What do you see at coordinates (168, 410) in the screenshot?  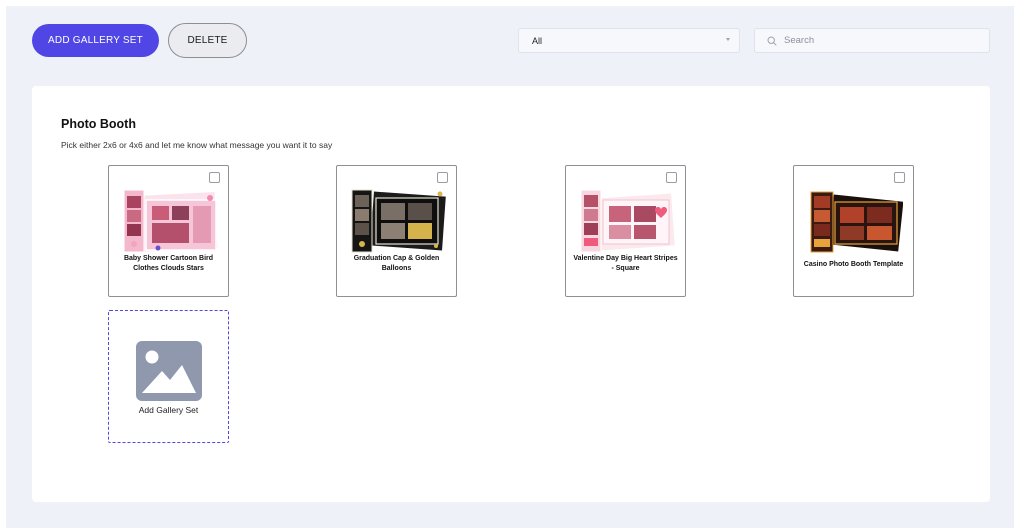 I see `add-gallery-set-label: Add Gallery Set` at bounding box center [168, 410].